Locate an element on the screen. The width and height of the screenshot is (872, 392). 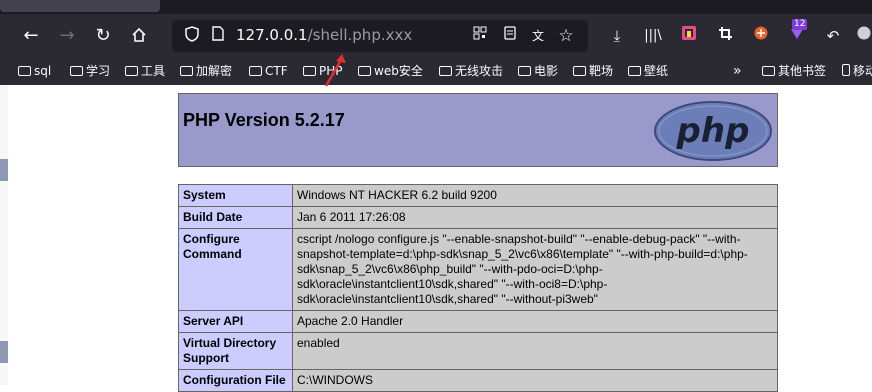
bookmark-folder: 无线攻击 is located at coordinates (471, 71).